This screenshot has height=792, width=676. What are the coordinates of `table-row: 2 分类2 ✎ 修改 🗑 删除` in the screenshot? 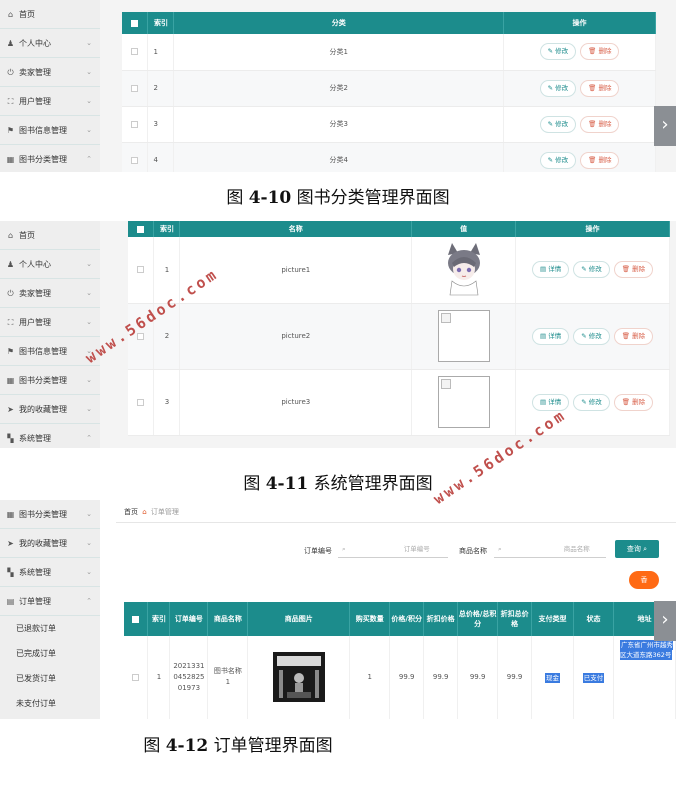 It's located at (389, 88).